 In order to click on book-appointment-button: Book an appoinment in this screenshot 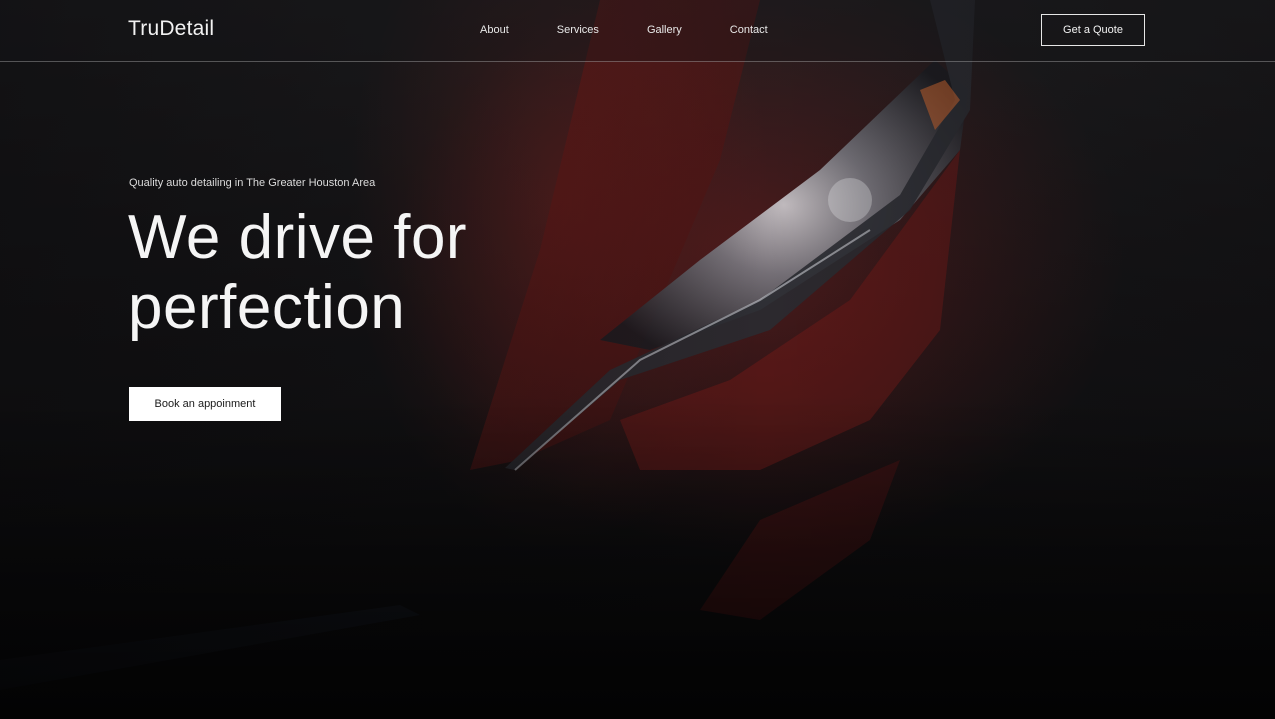, I will do `click(205, 404)`.